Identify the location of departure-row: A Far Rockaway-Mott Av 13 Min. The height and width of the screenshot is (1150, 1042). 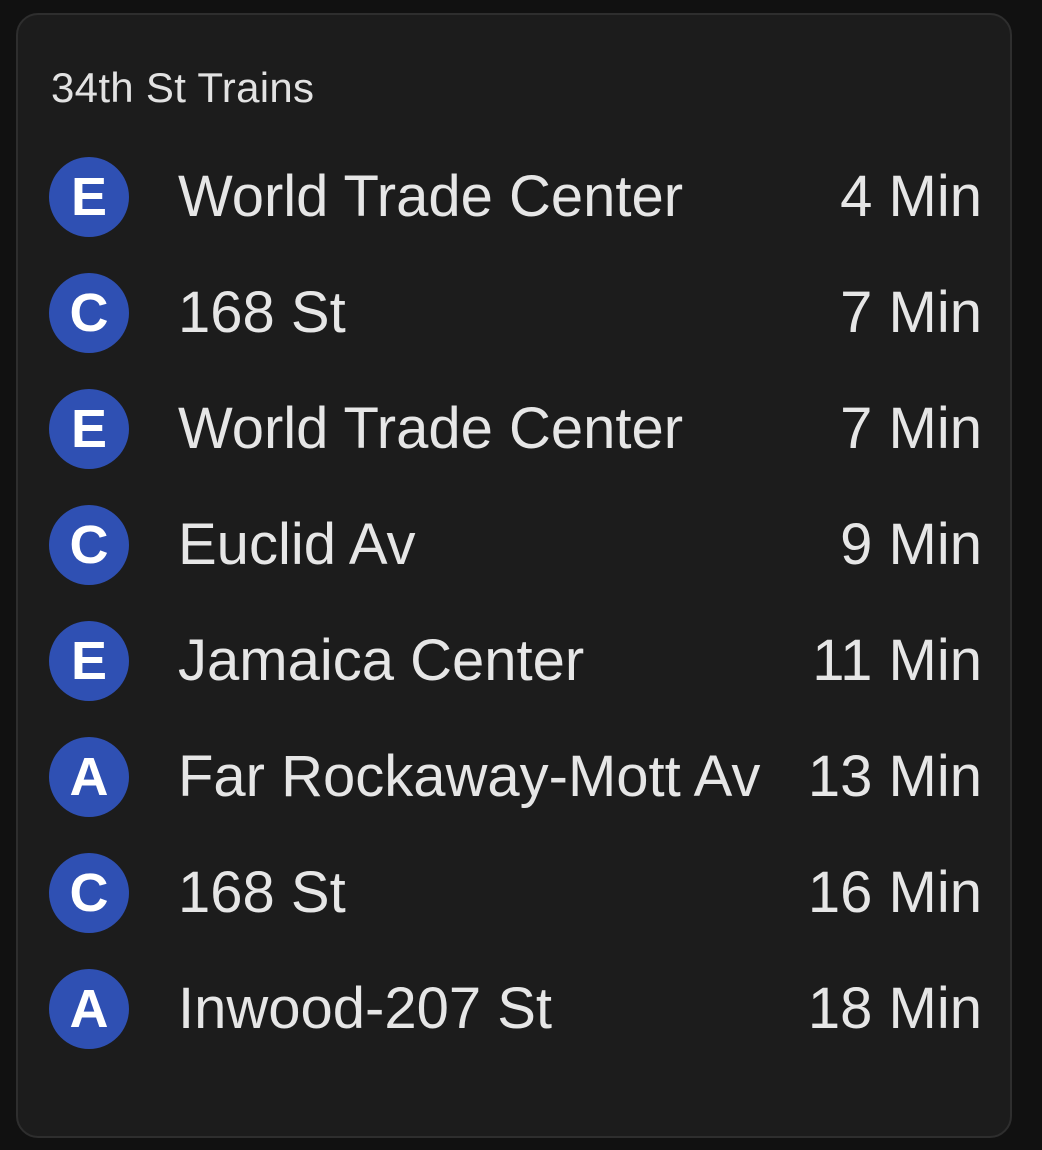
(515, 777).